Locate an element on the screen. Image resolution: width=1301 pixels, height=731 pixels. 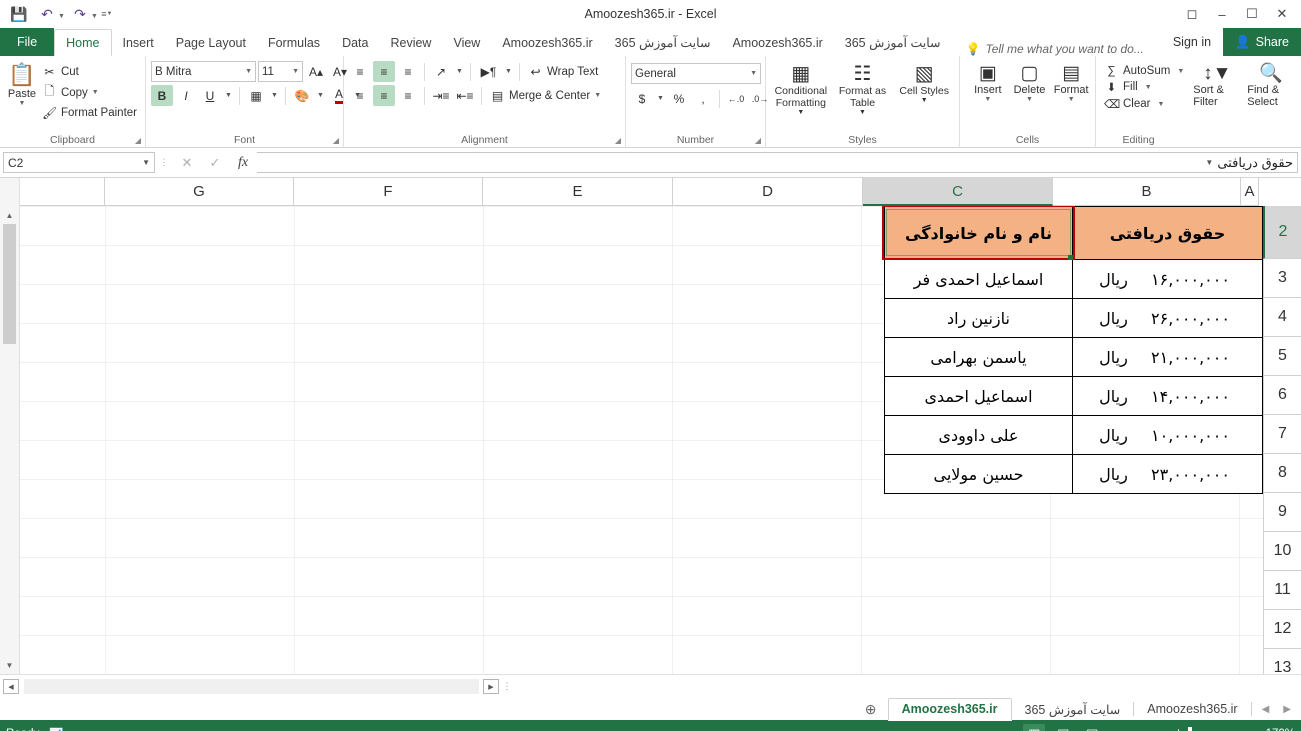
format-as-table-button: ☷ Format as Table ▼ is located at coordinates (863, 89).